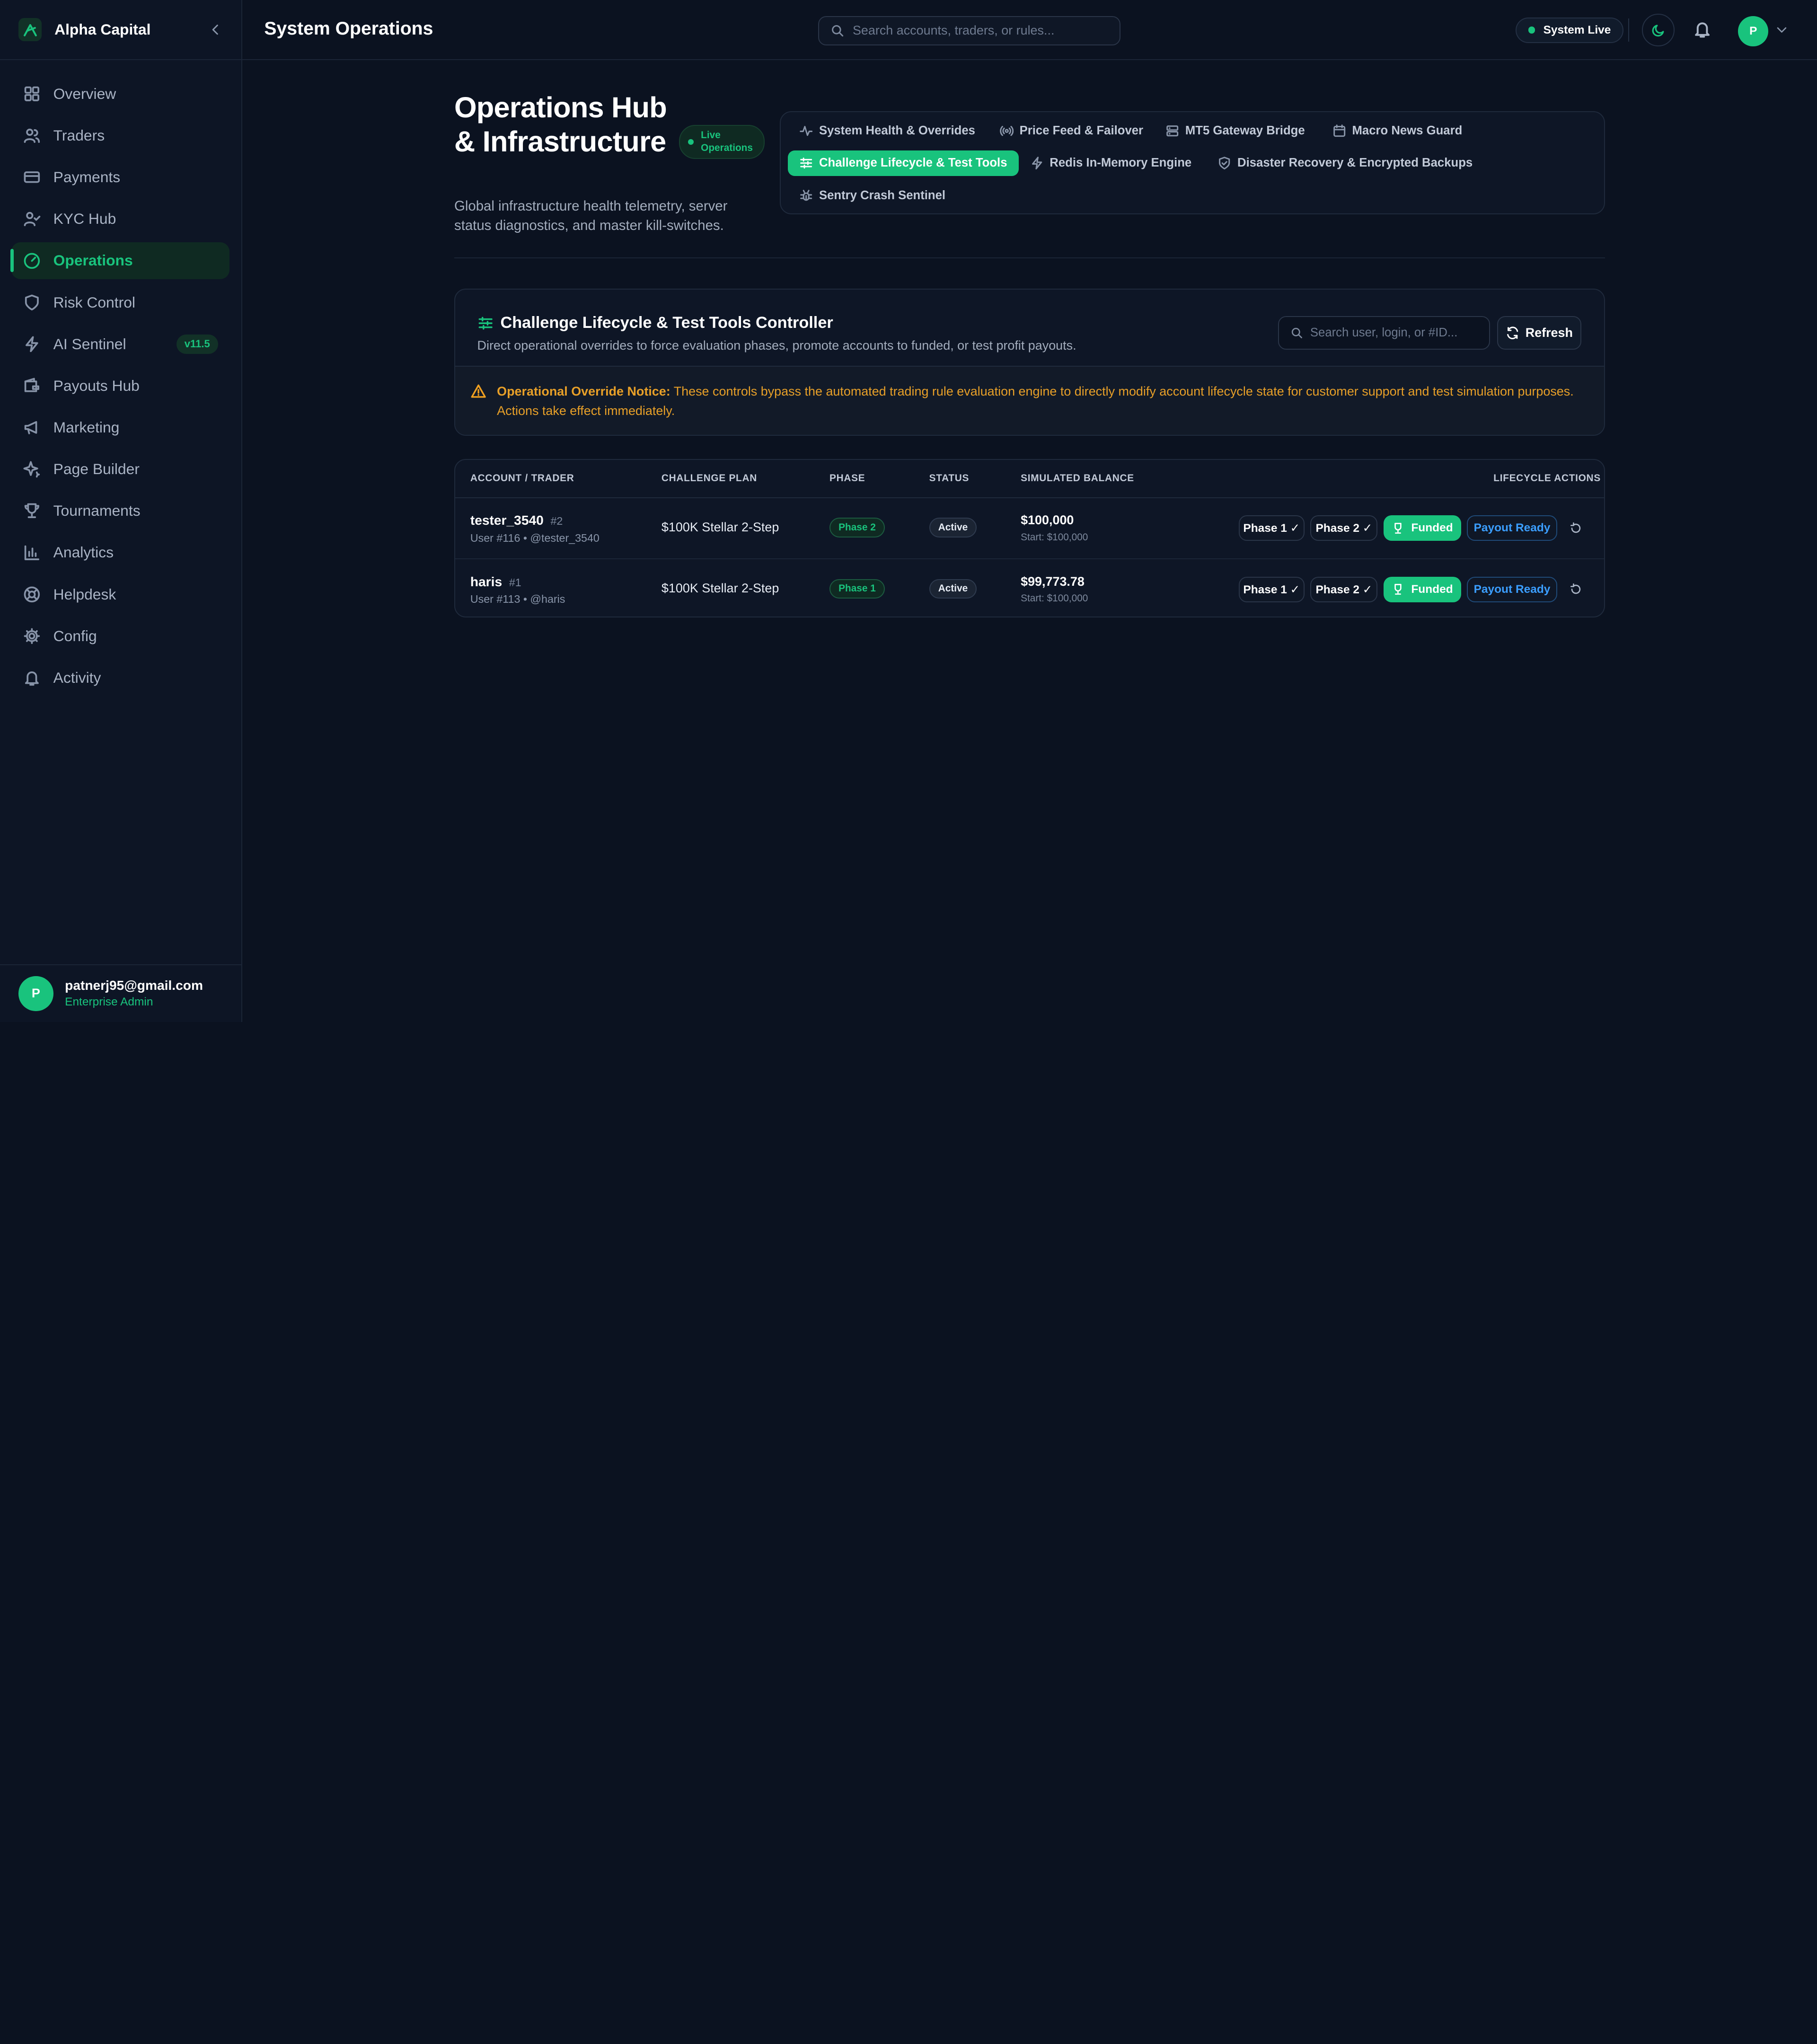 Image resolution: width=1817 pixels, height=2044 pixels. Describe the element at coordinates (103, 29) in the screenshot. I see `brand-name: Alpha Capital` at that location.